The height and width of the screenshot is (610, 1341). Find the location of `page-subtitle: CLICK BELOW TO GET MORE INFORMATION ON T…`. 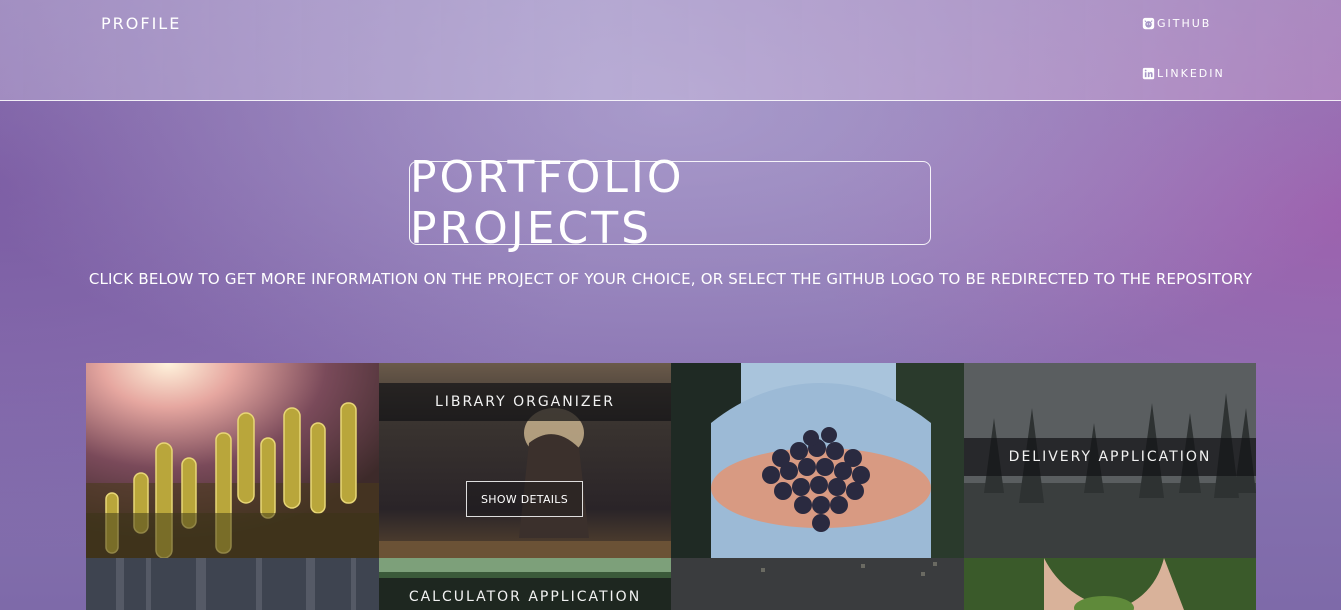

page-subtitle: CLICK BELOW TO GET MORE INFORMATION ON T… is located at coordinates (670, 279).